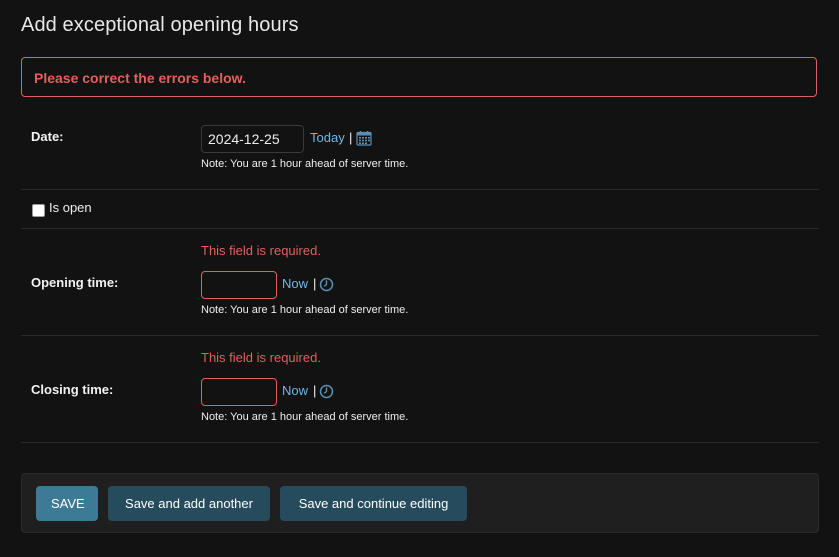  What do you see at coordinates (327, 137) in the screenshot?
I see `today-shortcut-link: Today` at bounding box center [327, 137].